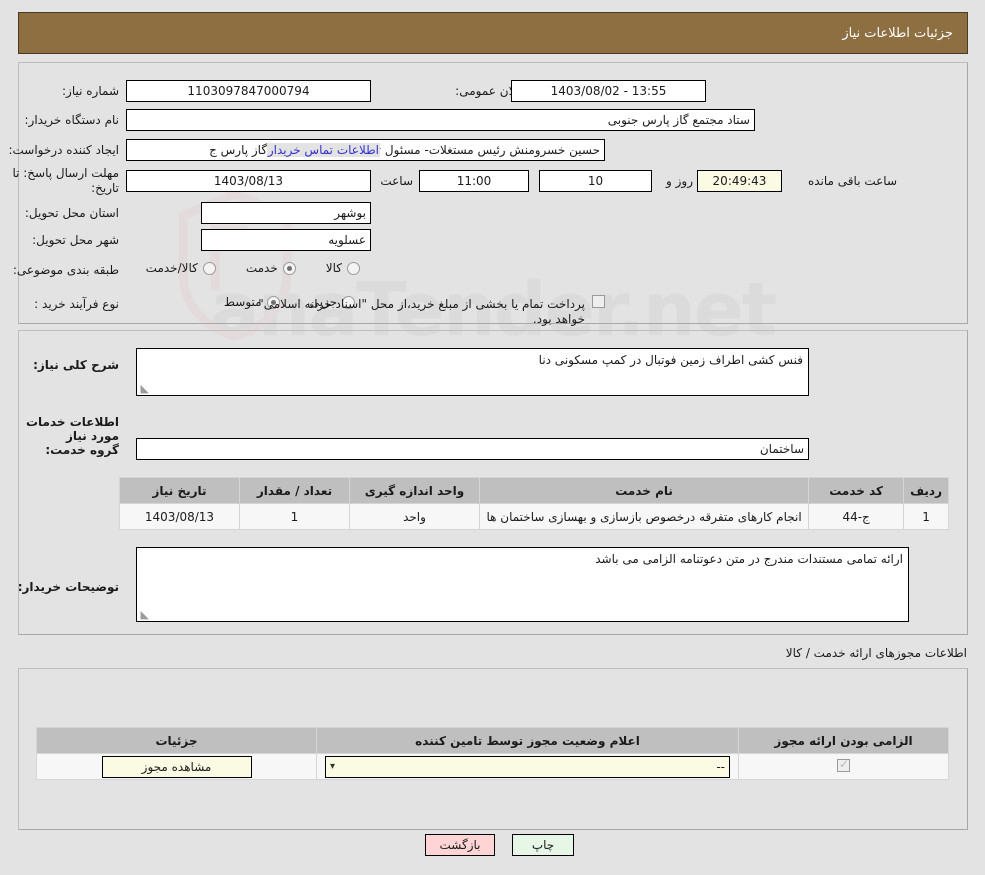 The image size is (985, 875). Describe the element at coordinates (474, 181) in the screenshot. I see `deadline-hour-field: 11:00` at that location.